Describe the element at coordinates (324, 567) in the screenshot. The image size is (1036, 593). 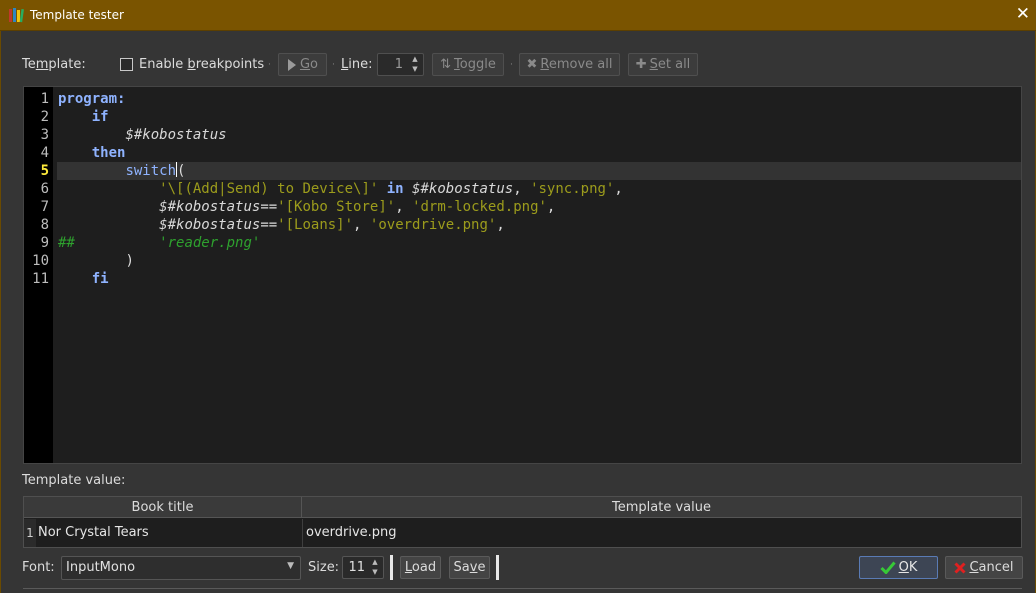
I see `size-label: Size:` at that location.